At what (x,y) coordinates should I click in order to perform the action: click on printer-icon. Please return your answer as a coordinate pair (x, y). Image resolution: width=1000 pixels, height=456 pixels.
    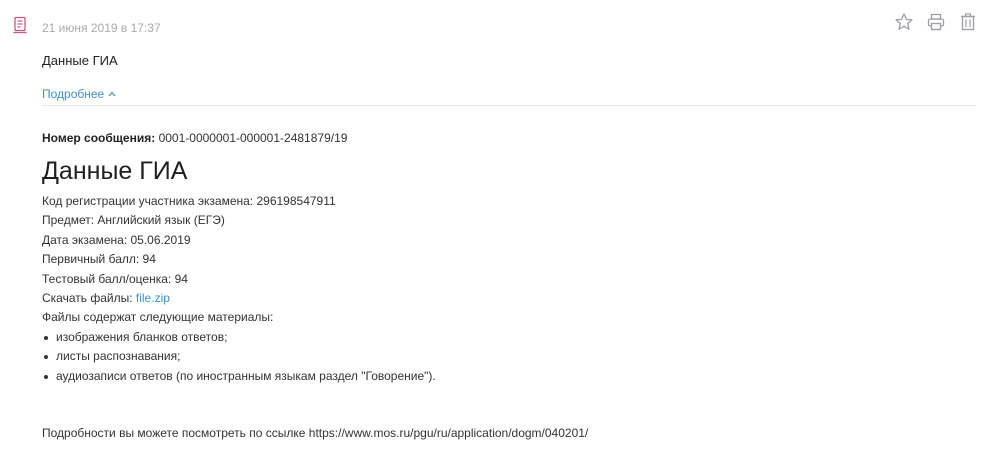
    Looking at the image, I should click on (936, 22).